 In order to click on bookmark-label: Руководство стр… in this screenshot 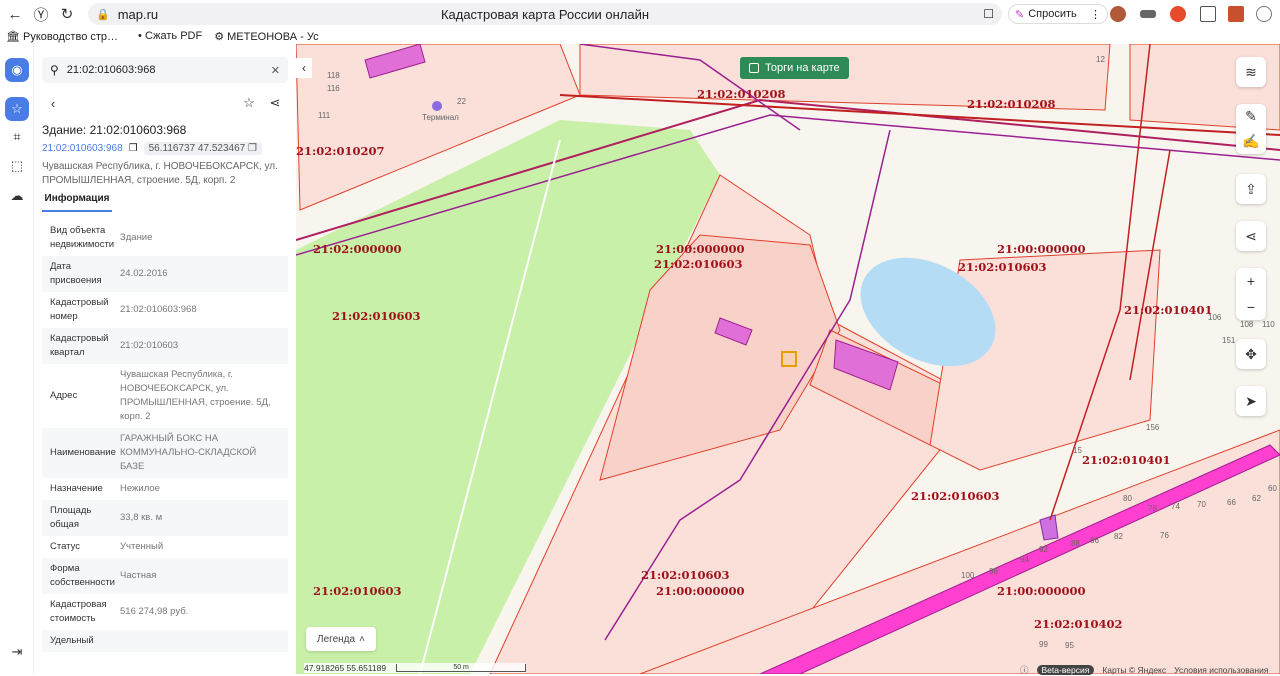, I will do `click(71, 36)`.